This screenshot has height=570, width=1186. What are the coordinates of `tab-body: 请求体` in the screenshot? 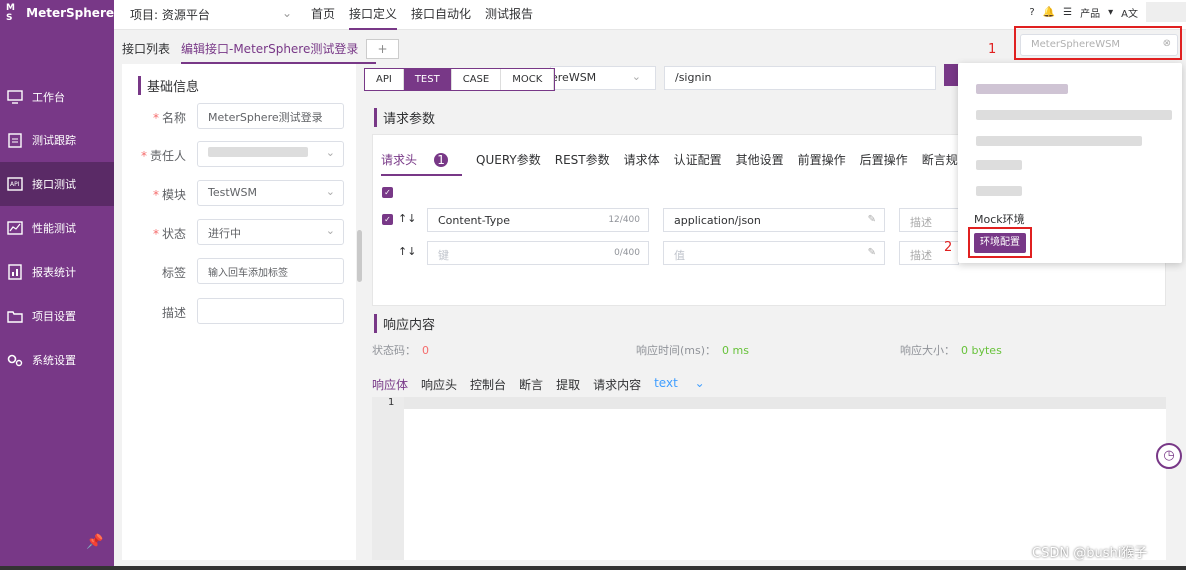 It's located at (642, 163).